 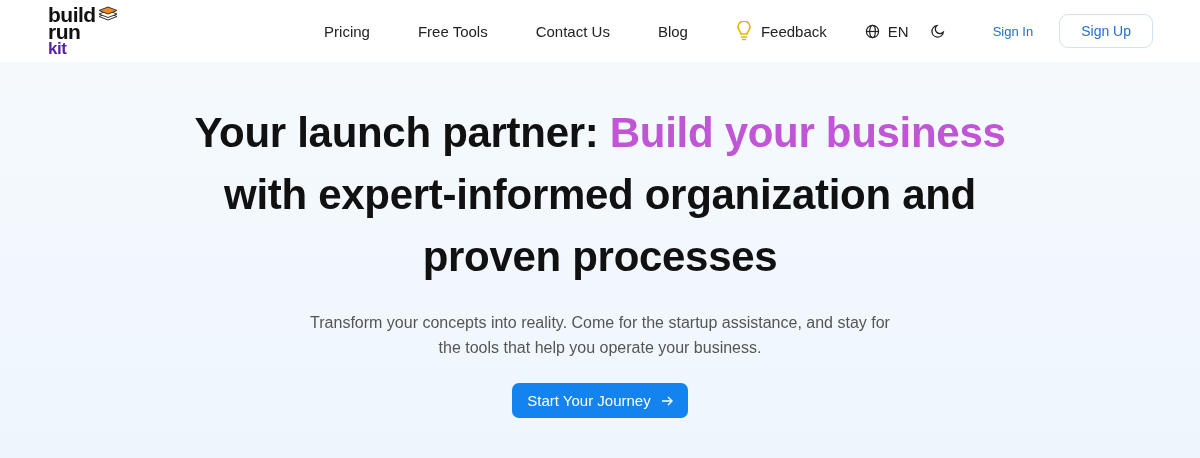 What do you see at coordinates (781, 31) in the screenshot?
I see `feedback-link: Feedback` at bounding box center [781, 31].